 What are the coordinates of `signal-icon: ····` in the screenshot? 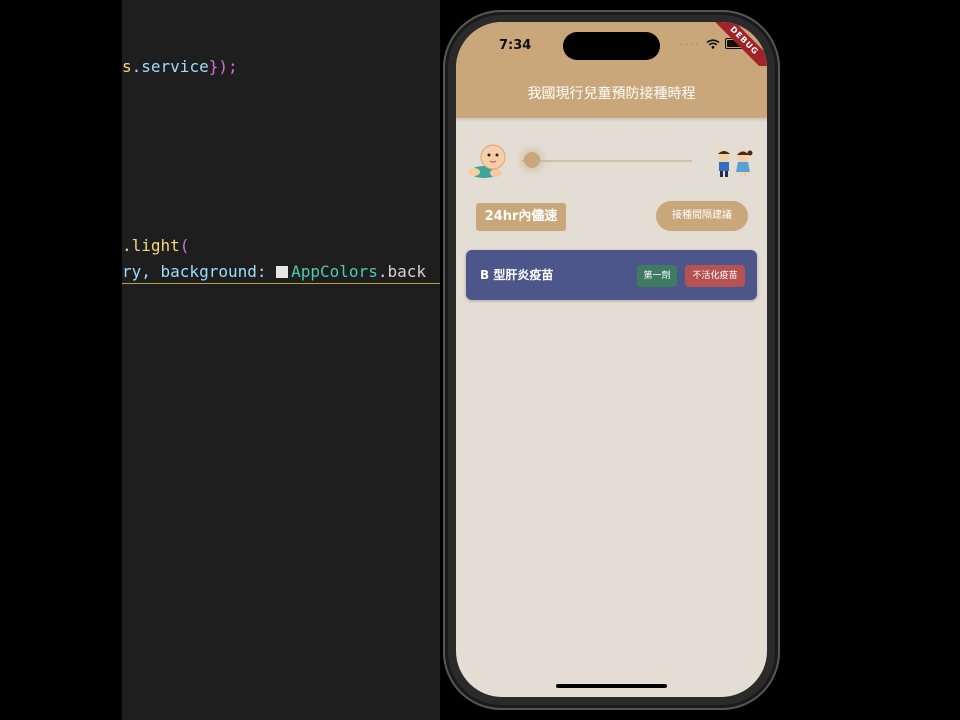 It's located at (690, 45).